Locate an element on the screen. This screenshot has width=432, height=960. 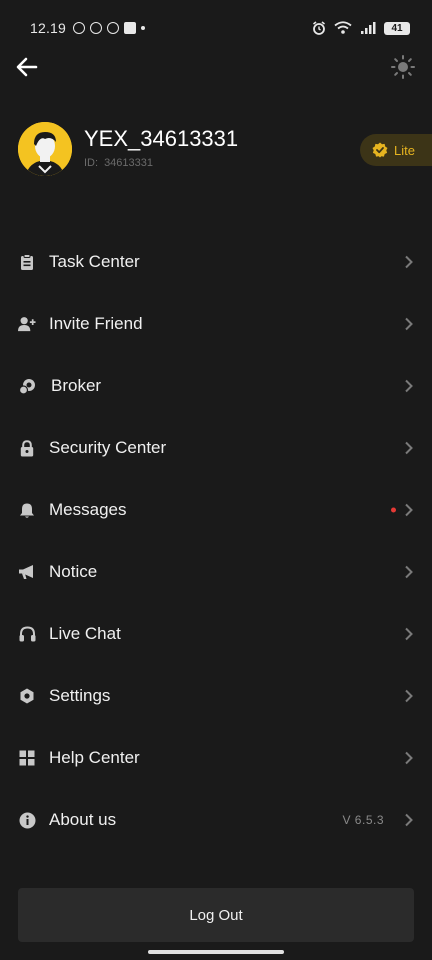
status-left: 12.19 is located at coordinates (88, 28).